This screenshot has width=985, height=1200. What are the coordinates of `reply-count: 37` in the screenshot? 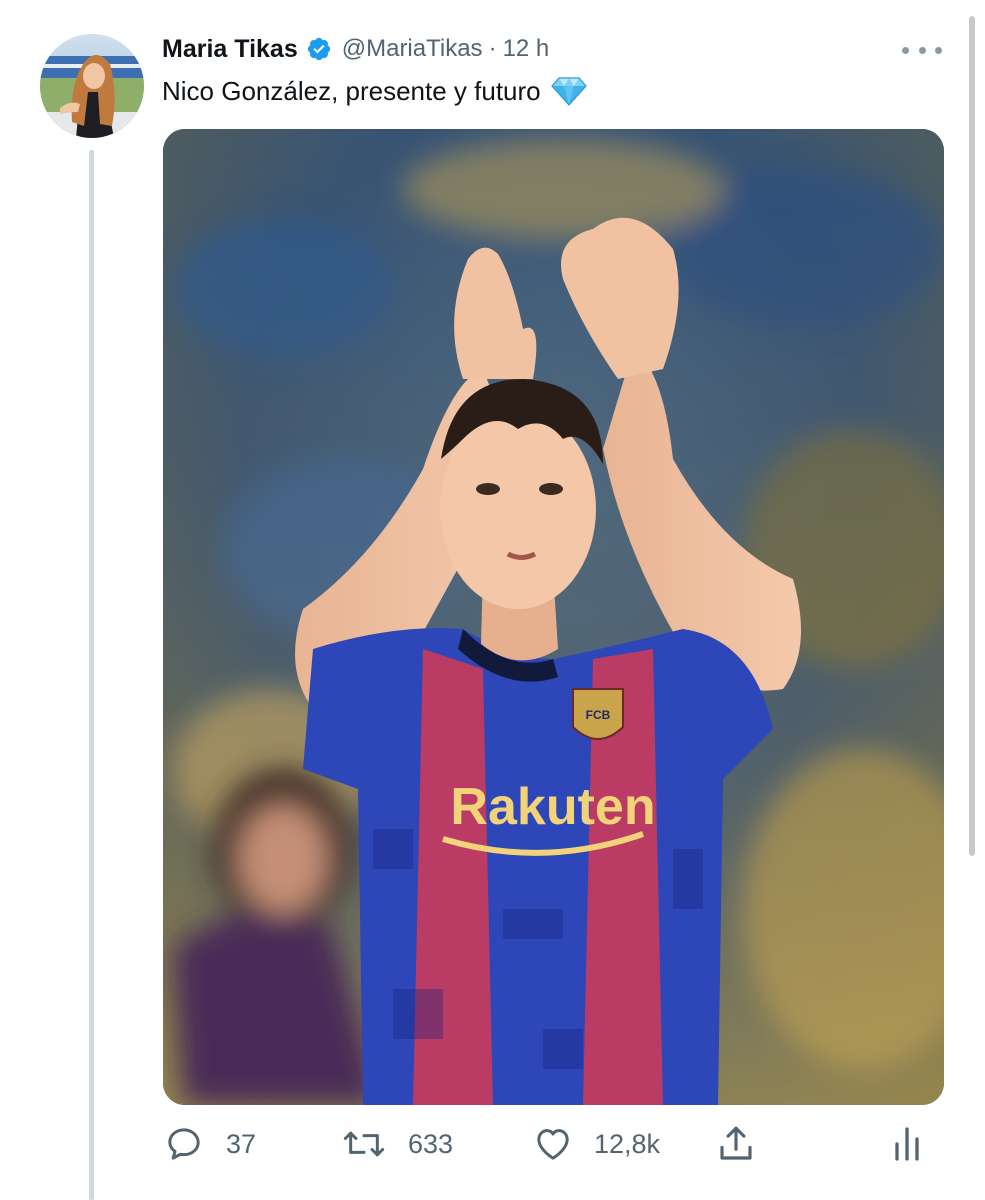 It's located at (241, 1143).